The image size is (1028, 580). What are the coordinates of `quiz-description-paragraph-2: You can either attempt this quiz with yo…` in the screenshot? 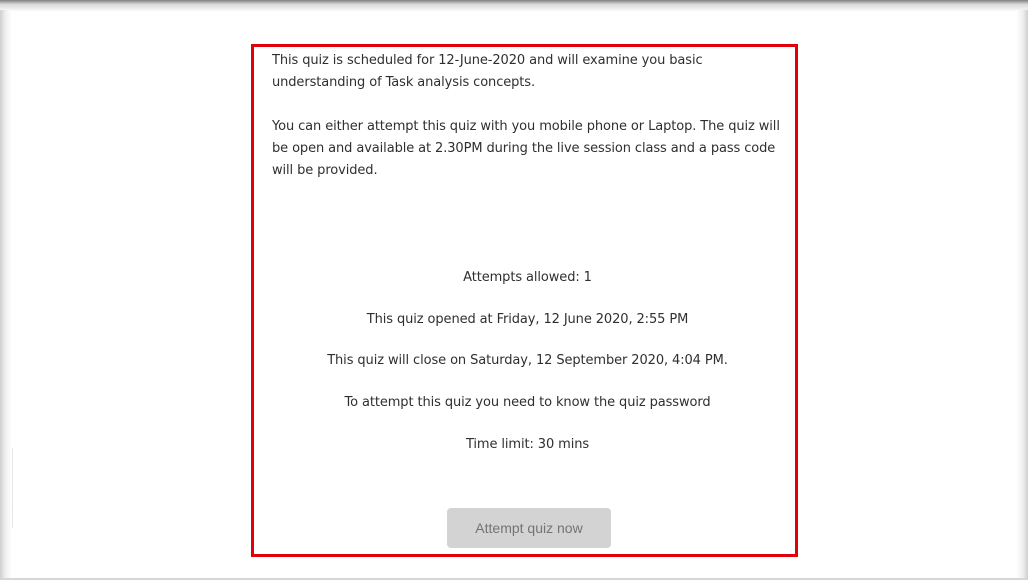 It's located at (526, 148).